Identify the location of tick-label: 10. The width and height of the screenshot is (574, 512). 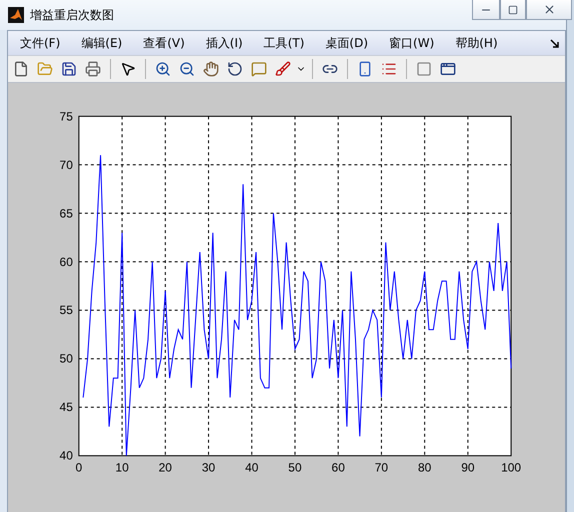
(122, 467).